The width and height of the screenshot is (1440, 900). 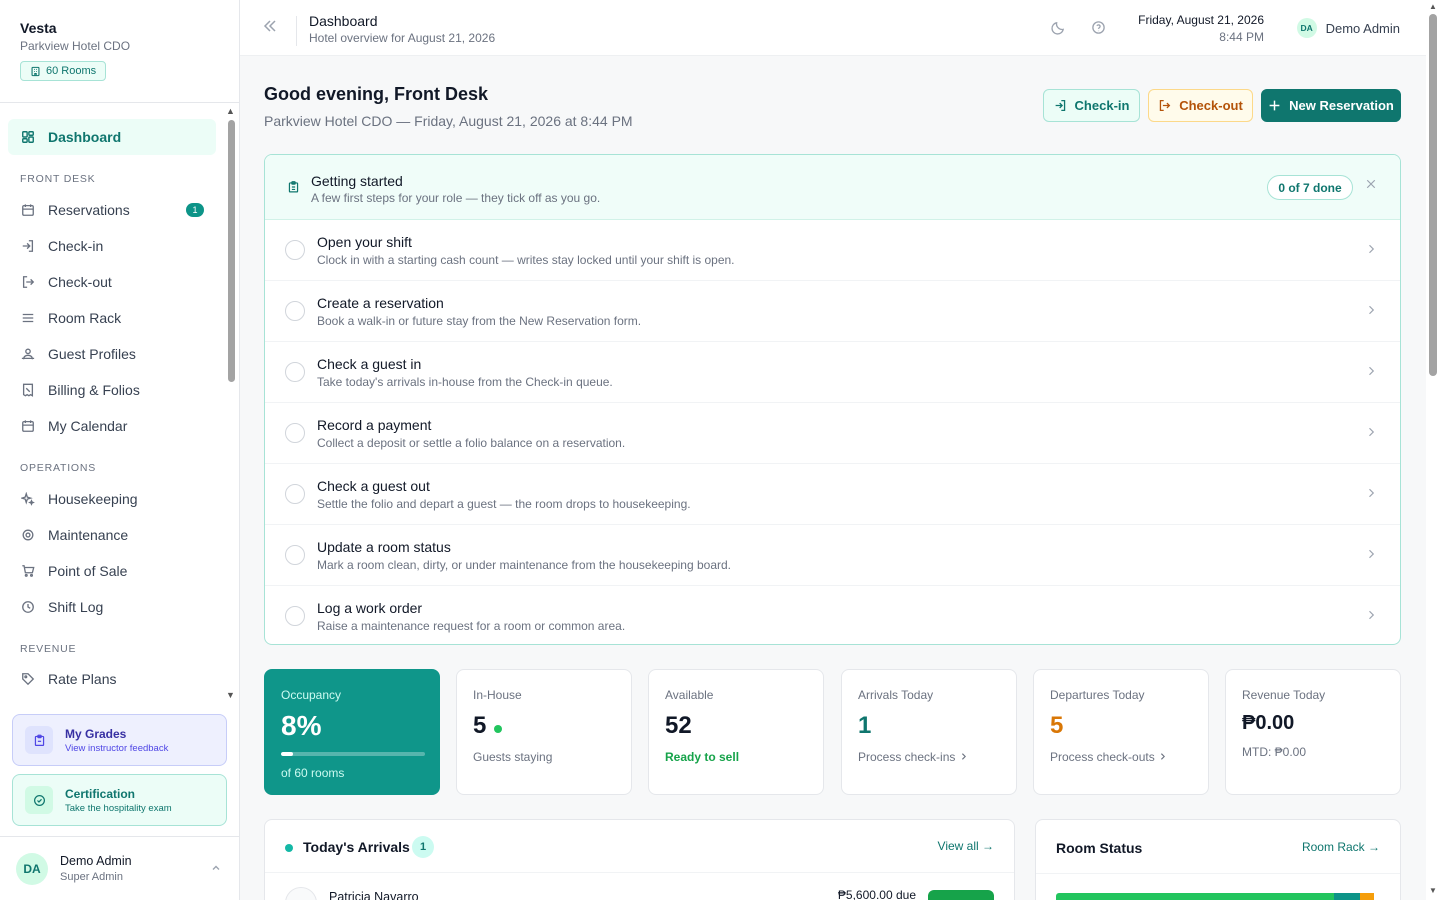 I want to click on top-user-name: Demo Admin, so click(x=1362, y=28).